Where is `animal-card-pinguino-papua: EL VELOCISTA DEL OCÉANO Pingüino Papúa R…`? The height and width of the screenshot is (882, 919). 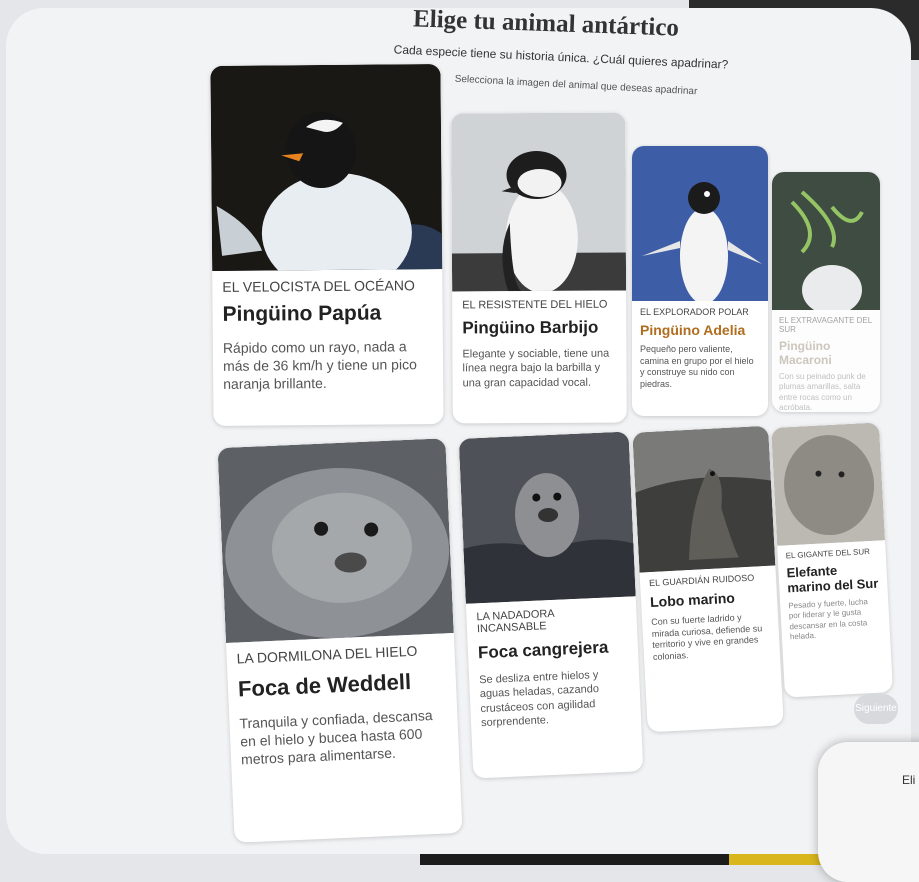
animal-card-pinguino-papua: EL VELOCISTA DEL OCÉANO Pingüino Papúa R… is located at coordinates (327, 245).